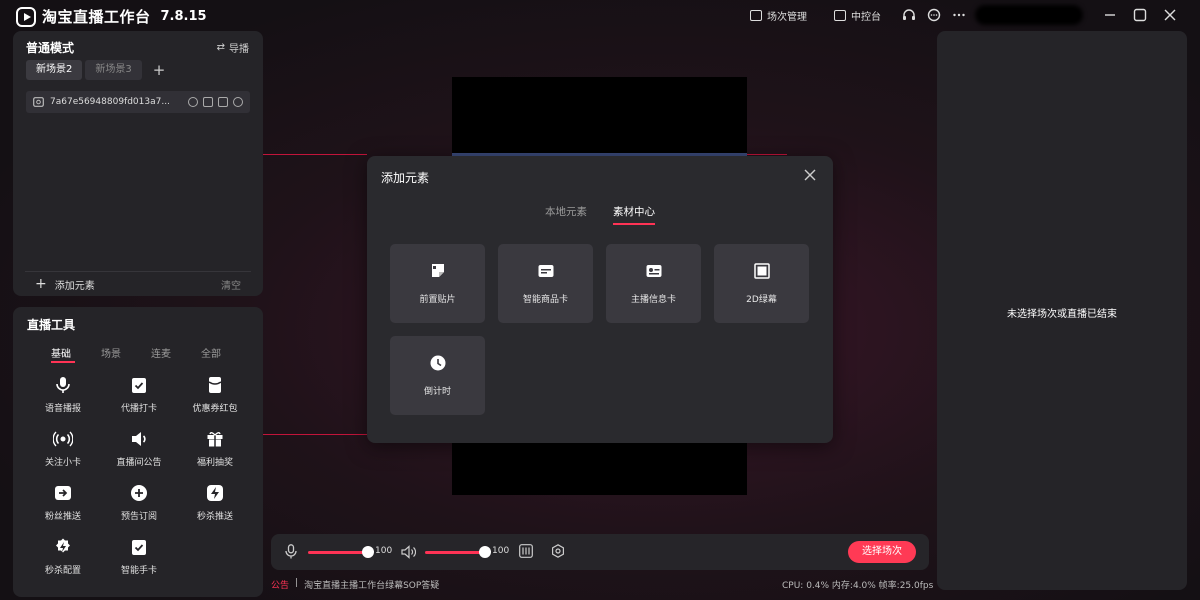  What do you see at coordinates (215, 502) in the screenshot?
I see `tool-flash-sale-push: 秒杀推送` at bounding box center [215, 502].